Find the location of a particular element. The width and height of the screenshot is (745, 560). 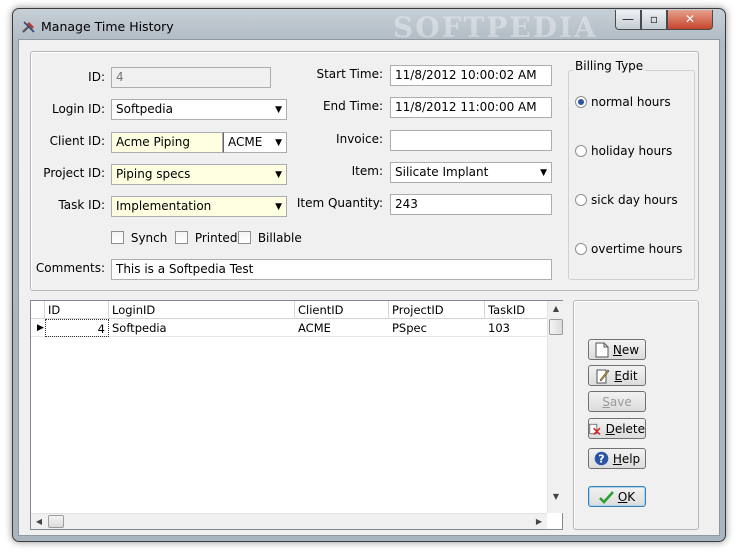

item-quantity-field: 243 is located at coordinates (471, 204).